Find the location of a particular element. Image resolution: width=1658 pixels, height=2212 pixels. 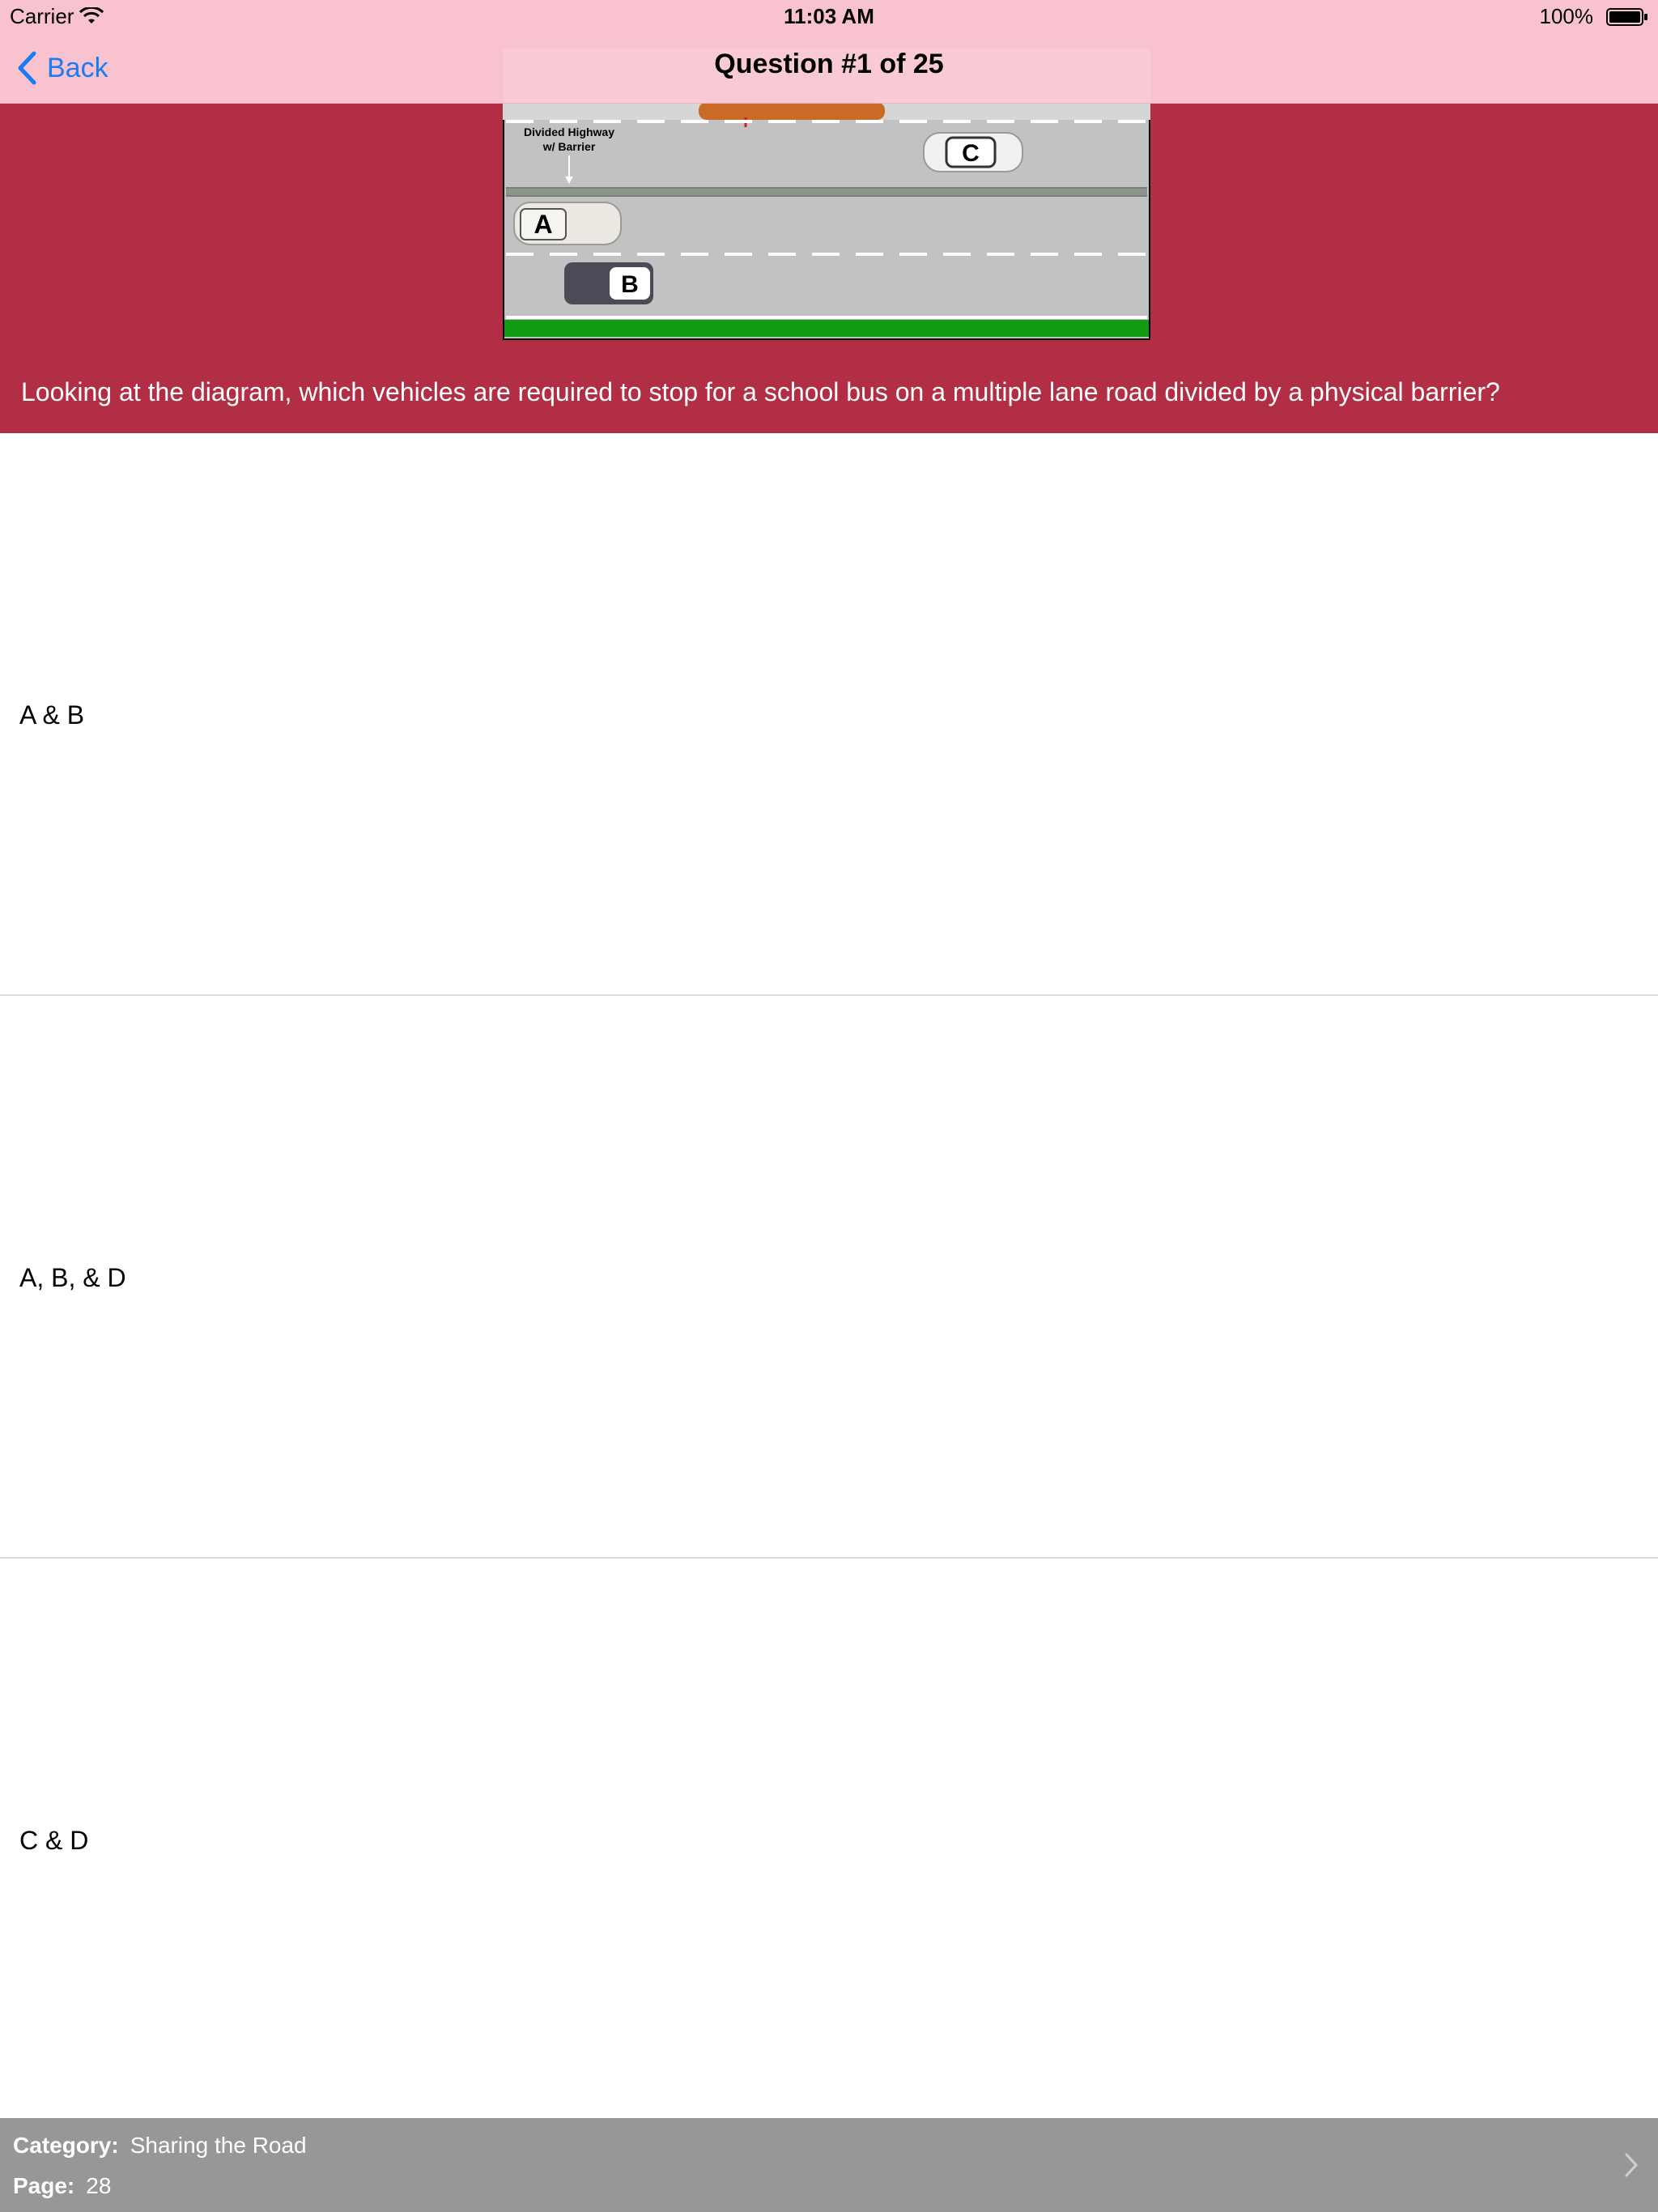

page-title: Question #1 of 25 is located at coordinates (829, 64).